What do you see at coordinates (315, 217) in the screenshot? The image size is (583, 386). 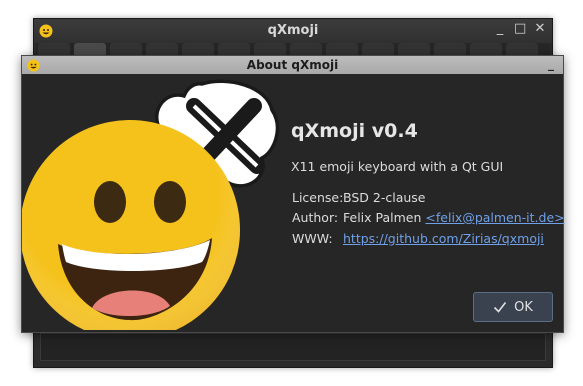 I see `author-label: Author:` at bounding box center [315, 217].